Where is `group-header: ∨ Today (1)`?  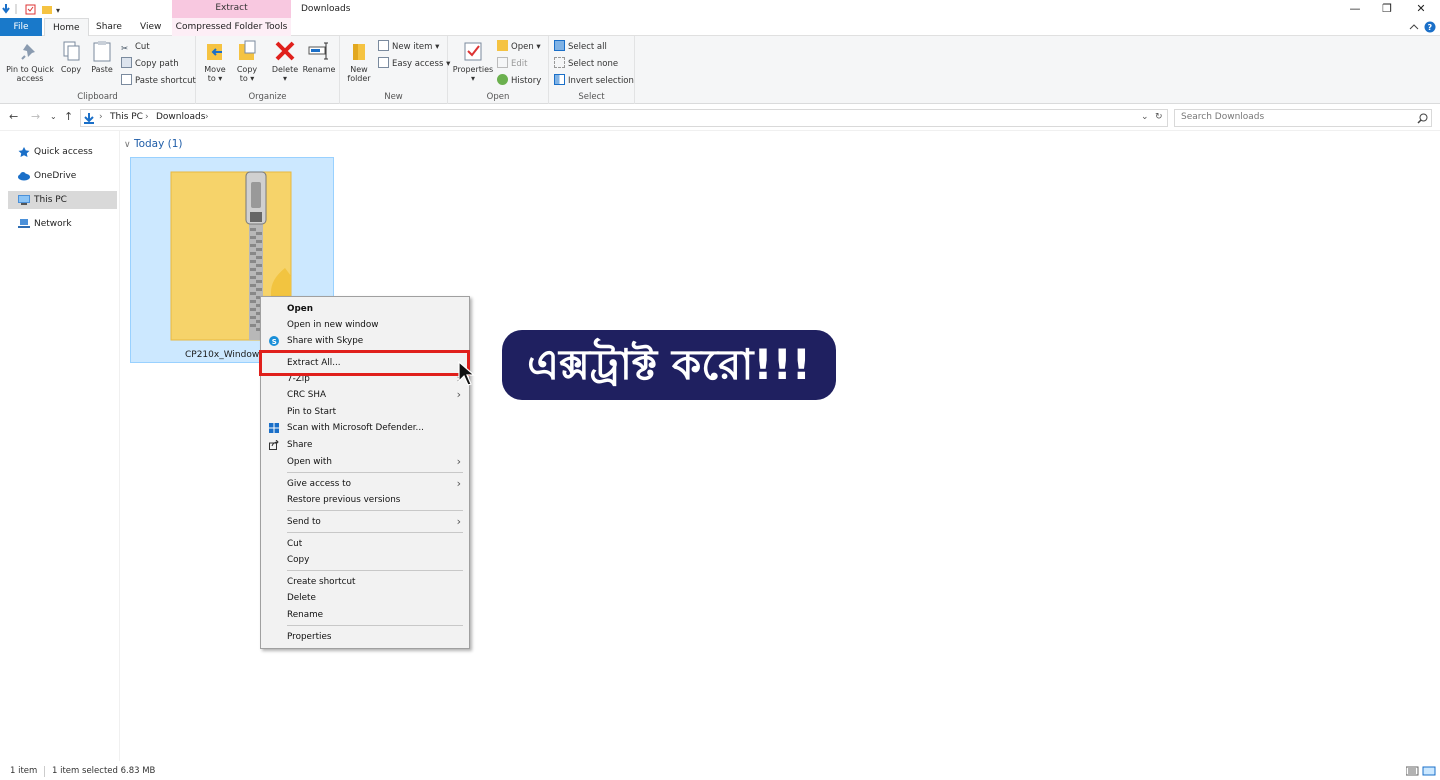
group-header: ∨ Today (1) is located at coordinates (153, 144).